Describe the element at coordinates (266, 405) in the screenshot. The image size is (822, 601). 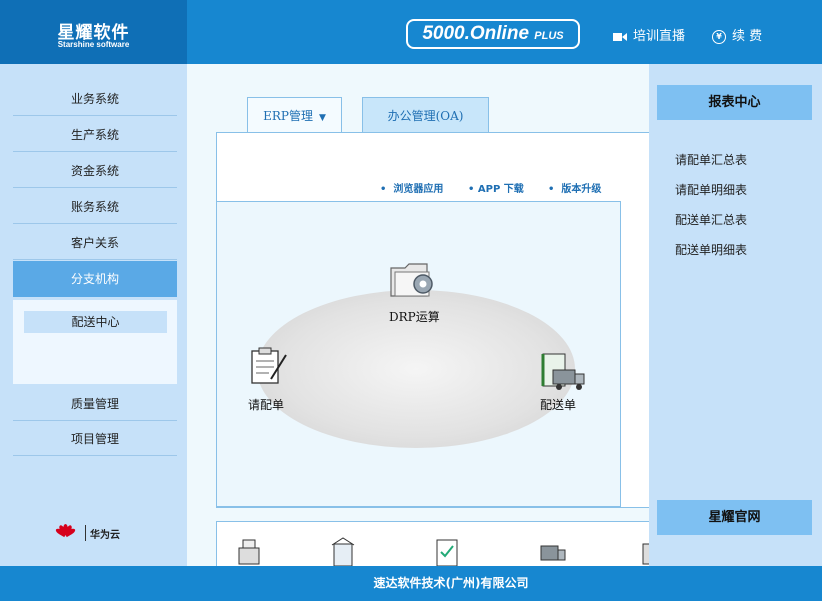
I see `requisition-node-label: 请配单` at that location.